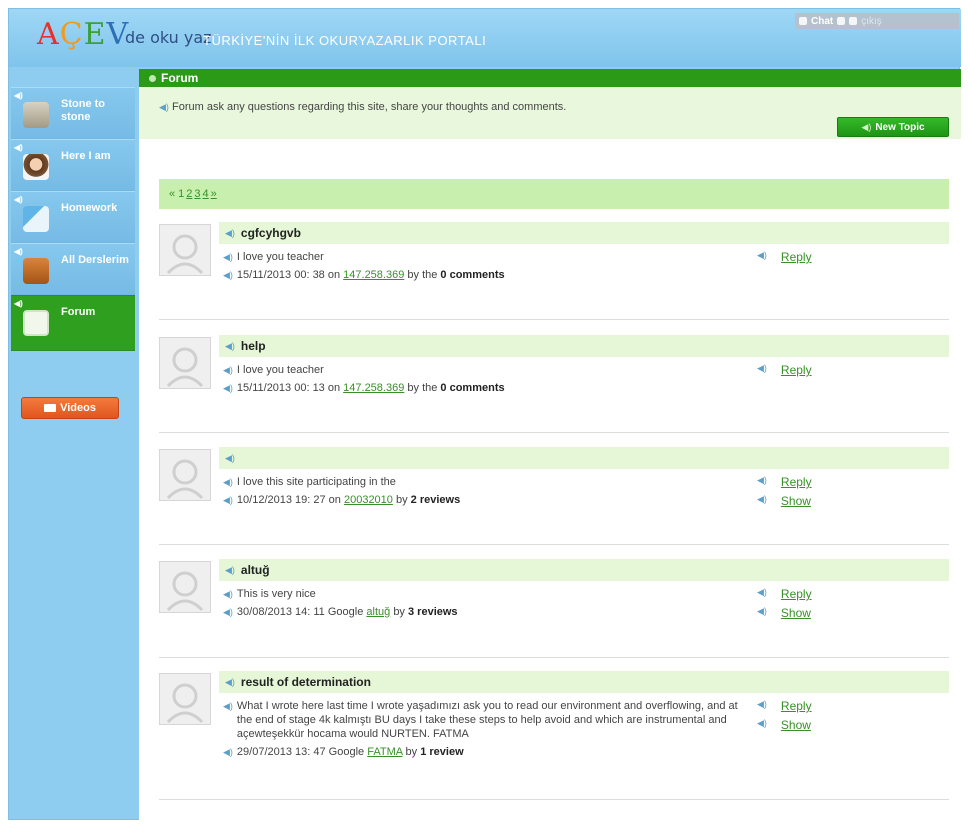 This screenshot has height=826, width=968. I want to click on topic-title: altuğ, so click(255, 570).